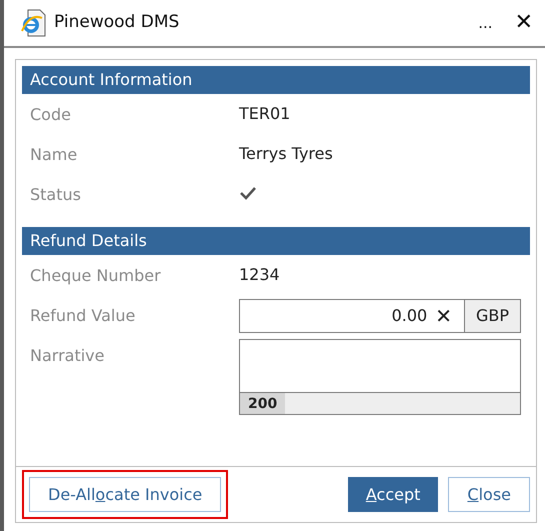  What do you see at coordinates (489, 494) in the screenshot?
I see `dialog-button: Close` at bounding box center [489, 494].